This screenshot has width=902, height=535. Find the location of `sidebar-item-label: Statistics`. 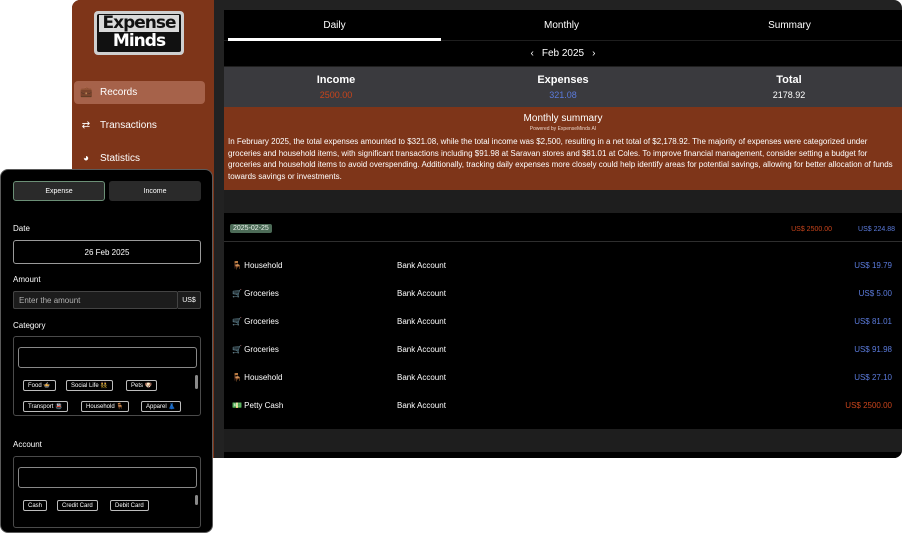

sidebar-item-label: Statistics is located at coordinates (120, 158).